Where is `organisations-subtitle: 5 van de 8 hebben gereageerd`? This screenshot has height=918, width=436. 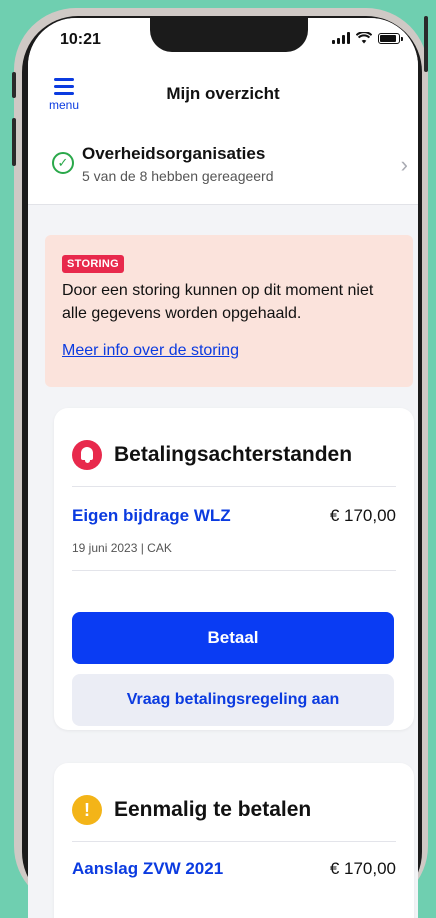
organisations-subtitle: 5 van de 8 hebben gereageerd is located at coordinates (178, 176).